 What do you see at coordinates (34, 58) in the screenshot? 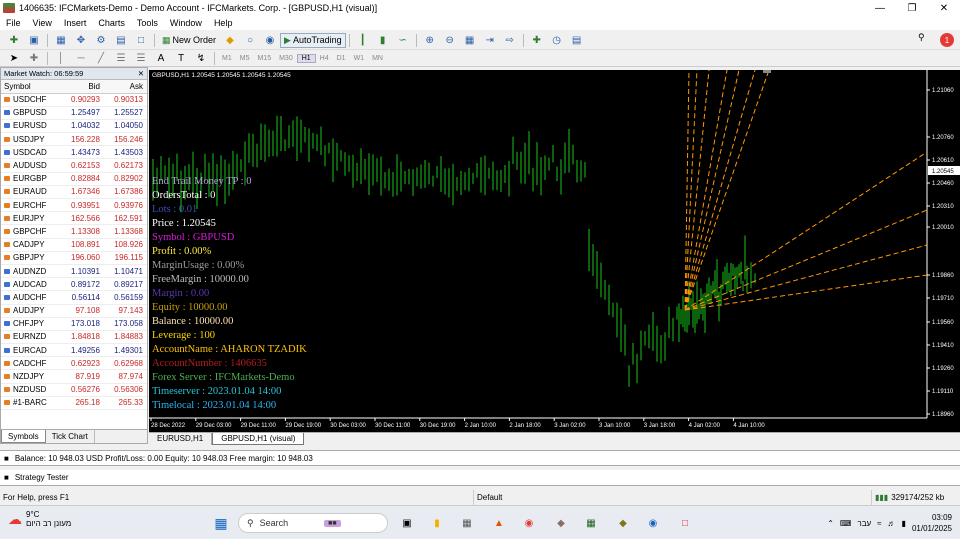
I see `crosshair-icon: ✚` at bounding box center [34, 58].